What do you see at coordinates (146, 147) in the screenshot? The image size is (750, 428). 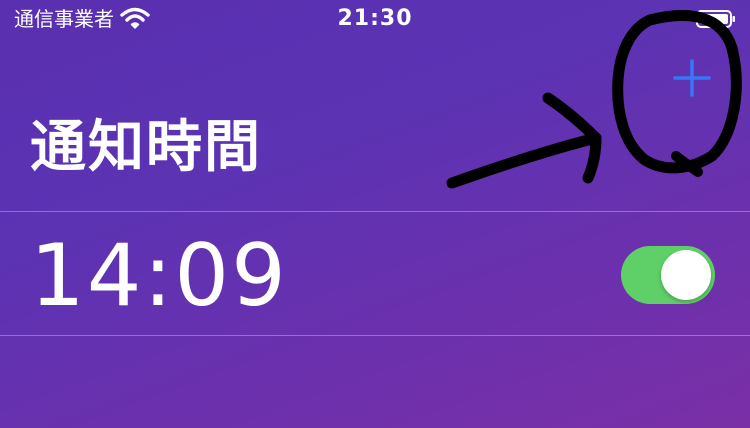 I see `page-title: 通知時間` at bounding box center [146, 147].